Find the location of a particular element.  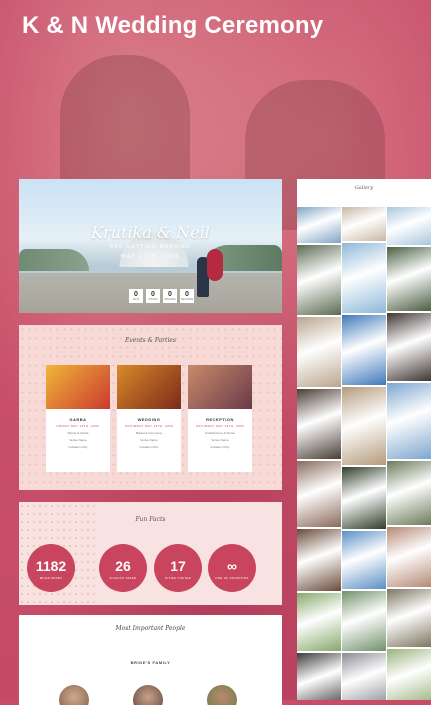

hero-subtitle: ARE GETTING MARRIED is located at coordinates (150, 247).